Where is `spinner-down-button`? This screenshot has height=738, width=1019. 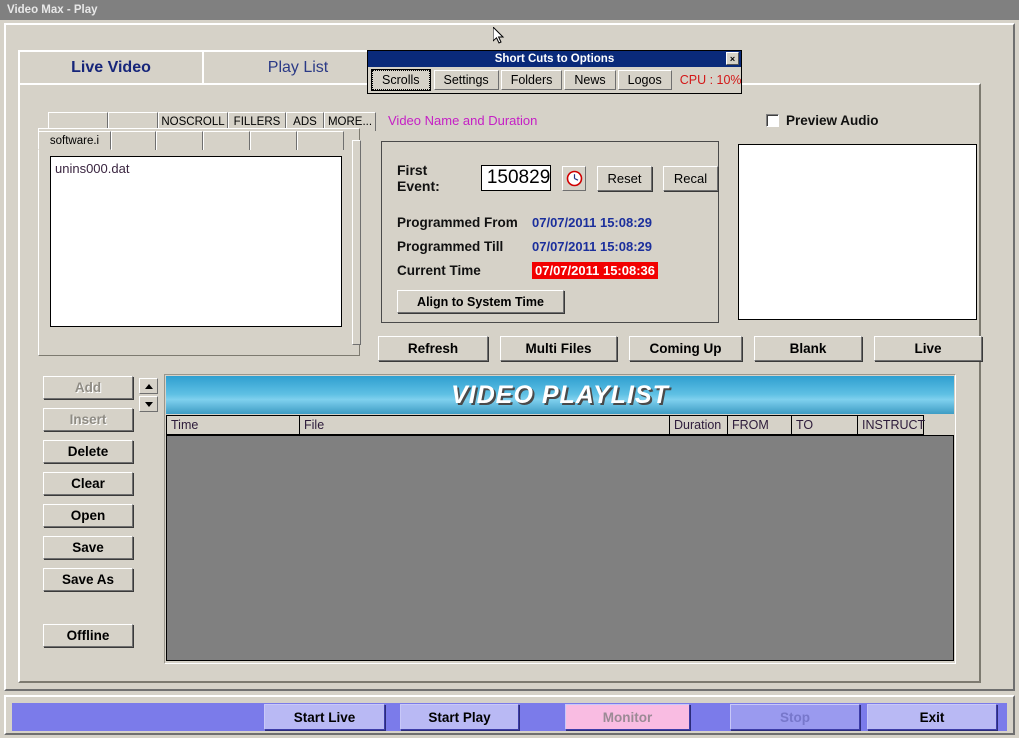 spinner-down-button is located at coordinates (148, 404).